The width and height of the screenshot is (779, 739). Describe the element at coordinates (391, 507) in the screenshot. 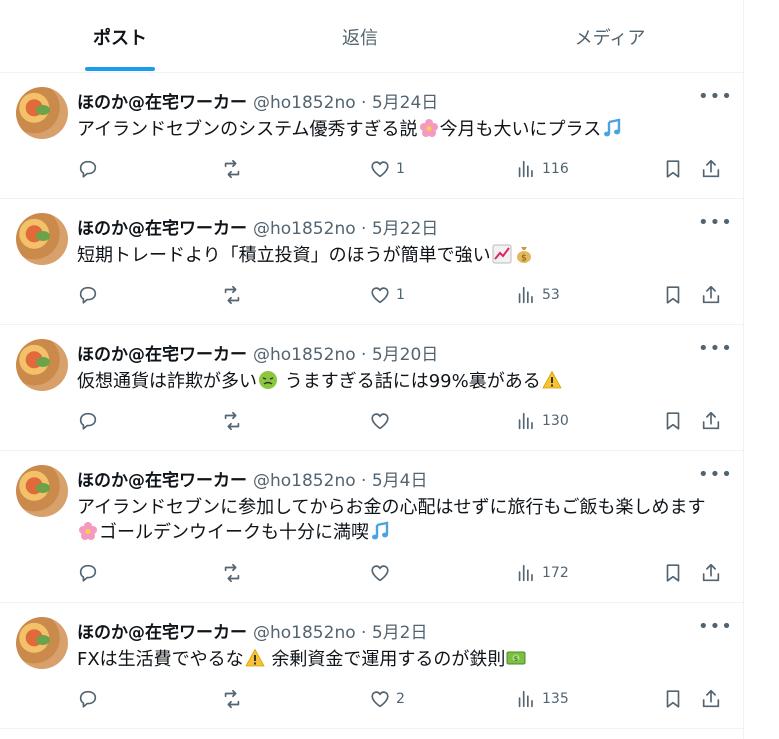

I see `post-text-segment: アイランドセブンに参加してからお金の心配はせずに旅行もご飯も楽しめます` at that location.